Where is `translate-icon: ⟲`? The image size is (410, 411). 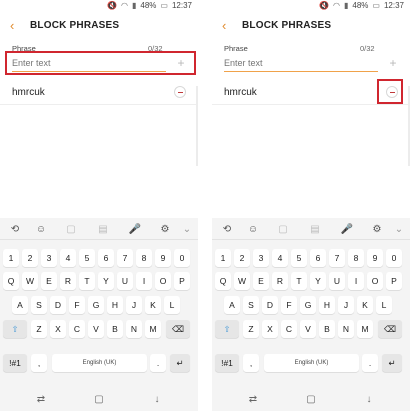
translate-icon: ⟲ is located at coordinates (15, 230).